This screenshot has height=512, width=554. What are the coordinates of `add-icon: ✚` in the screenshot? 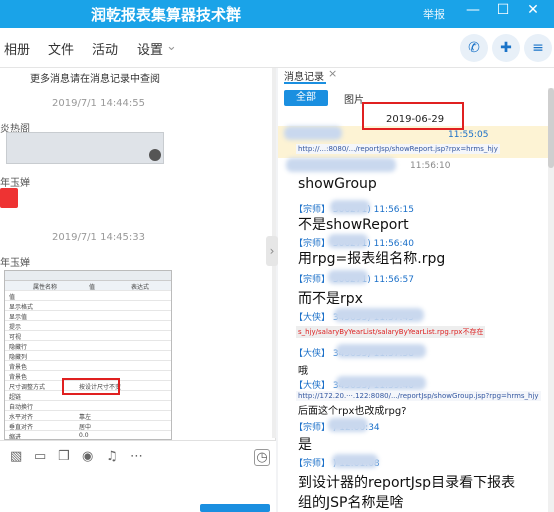 It's located at (506, 48).